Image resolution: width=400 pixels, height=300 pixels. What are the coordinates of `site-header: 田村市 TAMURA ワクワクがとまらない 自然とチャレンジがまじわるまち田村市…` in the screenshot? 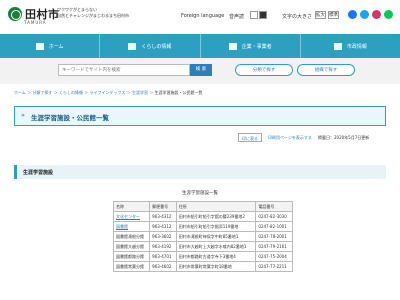 It's located at (200, 17).